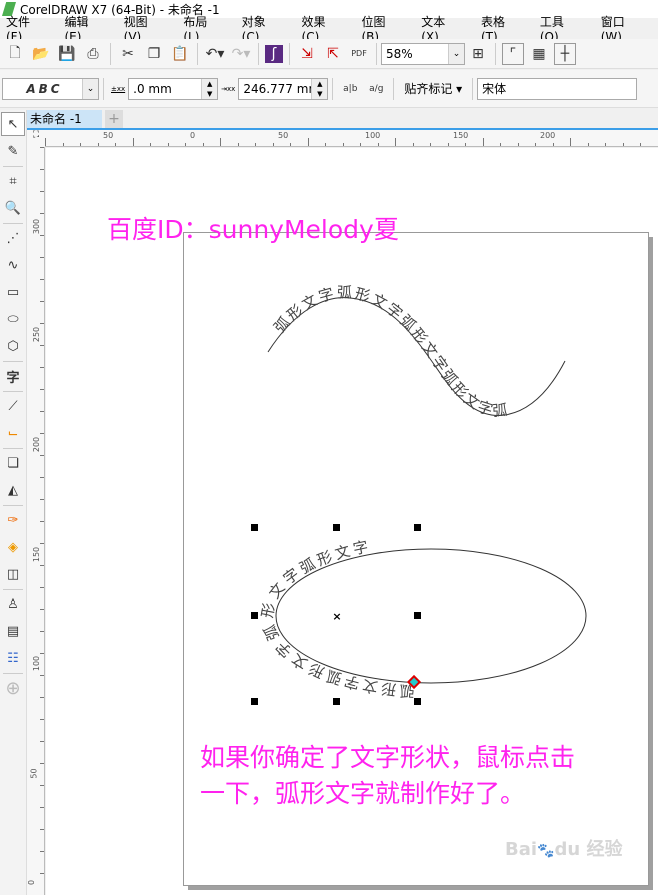  Describe the element at coordinates (253, 229) in the screenshot. I see `annotation-top: 百度ID：sunnyMelody夏` at that location.